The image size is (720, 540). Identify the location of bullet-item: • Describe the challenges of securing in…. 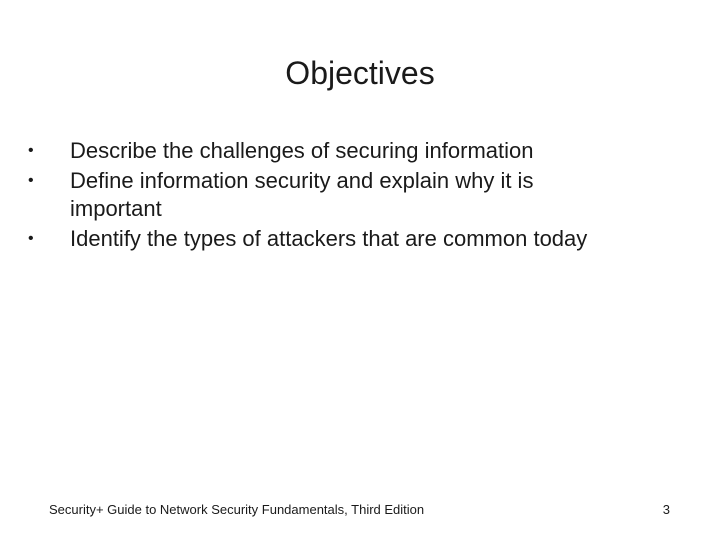
(368, 151).